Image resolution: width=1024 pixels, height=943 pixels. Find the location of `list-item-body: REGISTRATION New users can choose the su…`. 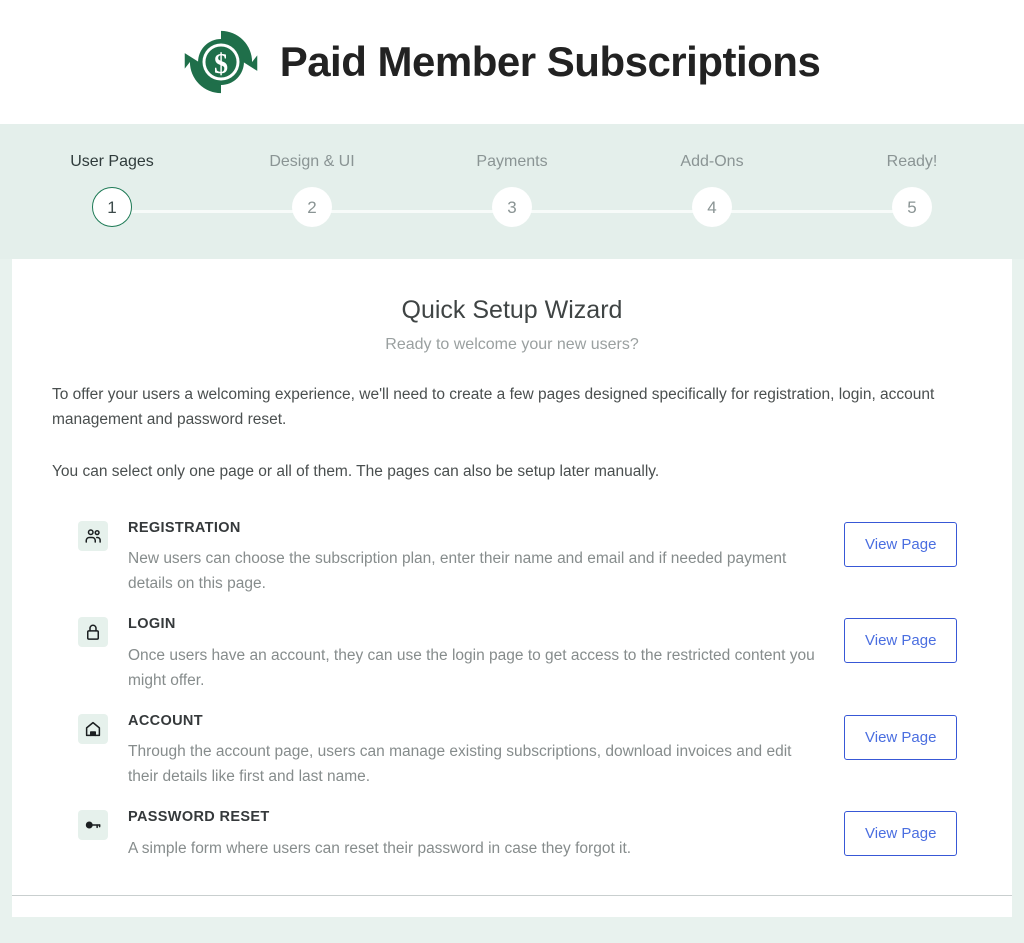

list-item-body: REGISTRATION New users can choose the su… is located at coordinates (486, 558).